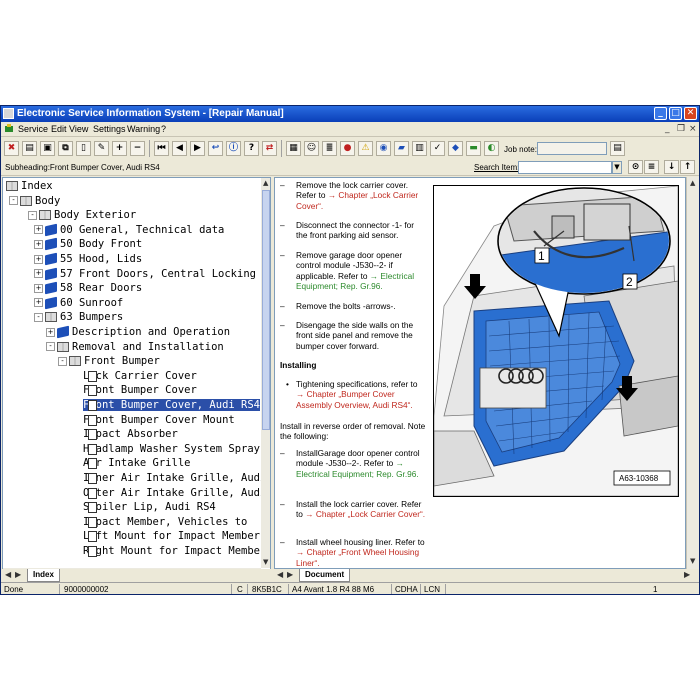 This screenshot has width=700, height=700. I want to click on tree-node: - Body Exterior, so click(82, 215).